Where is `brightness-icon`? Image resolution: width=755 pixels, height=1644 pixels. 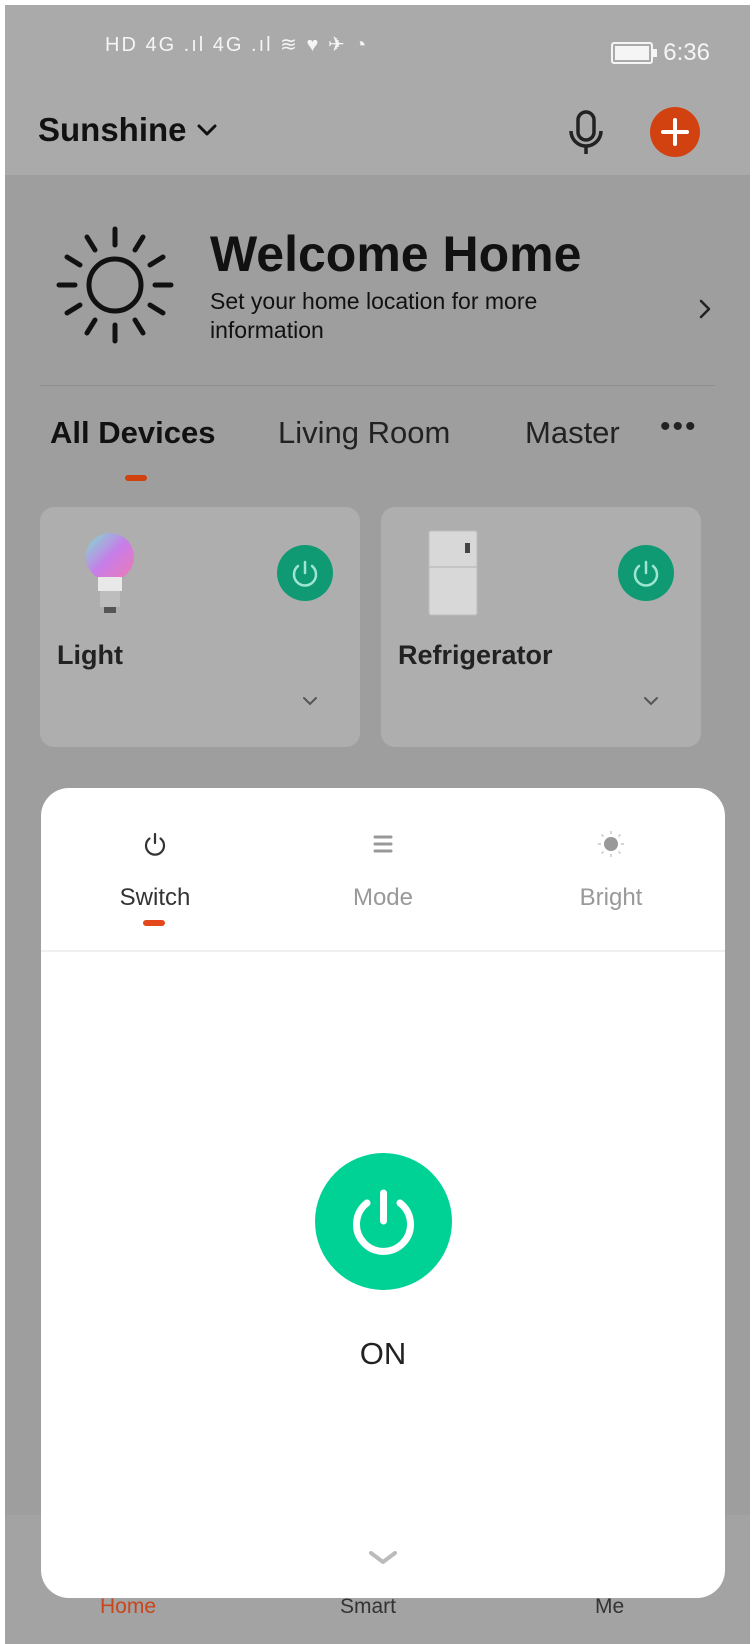
brightness-icon is located at coordinates (611, 844).